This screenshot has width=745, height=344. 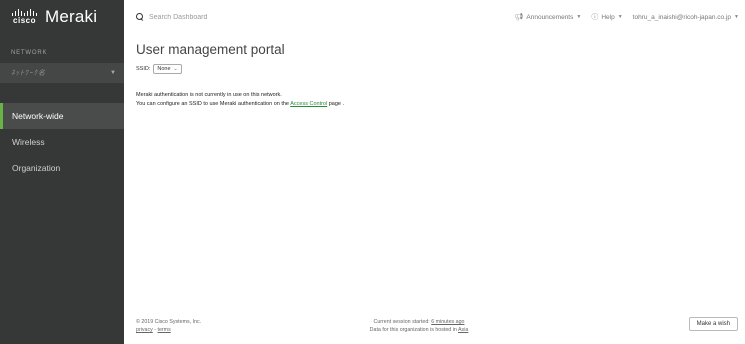 I want to click on sidebar-nav: Network-wide Wireless Organization, so click(x=62, y=142).